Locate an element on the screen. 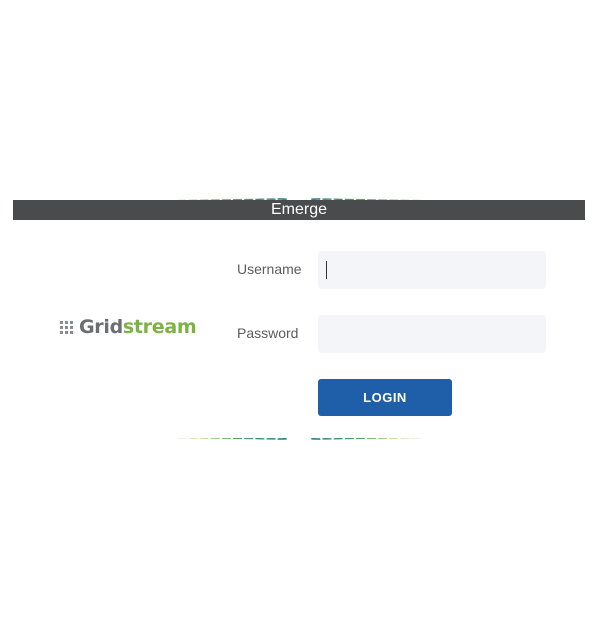 This screenshot has width=605, height=628. username-label: Username is located at coordinates (269, 269).